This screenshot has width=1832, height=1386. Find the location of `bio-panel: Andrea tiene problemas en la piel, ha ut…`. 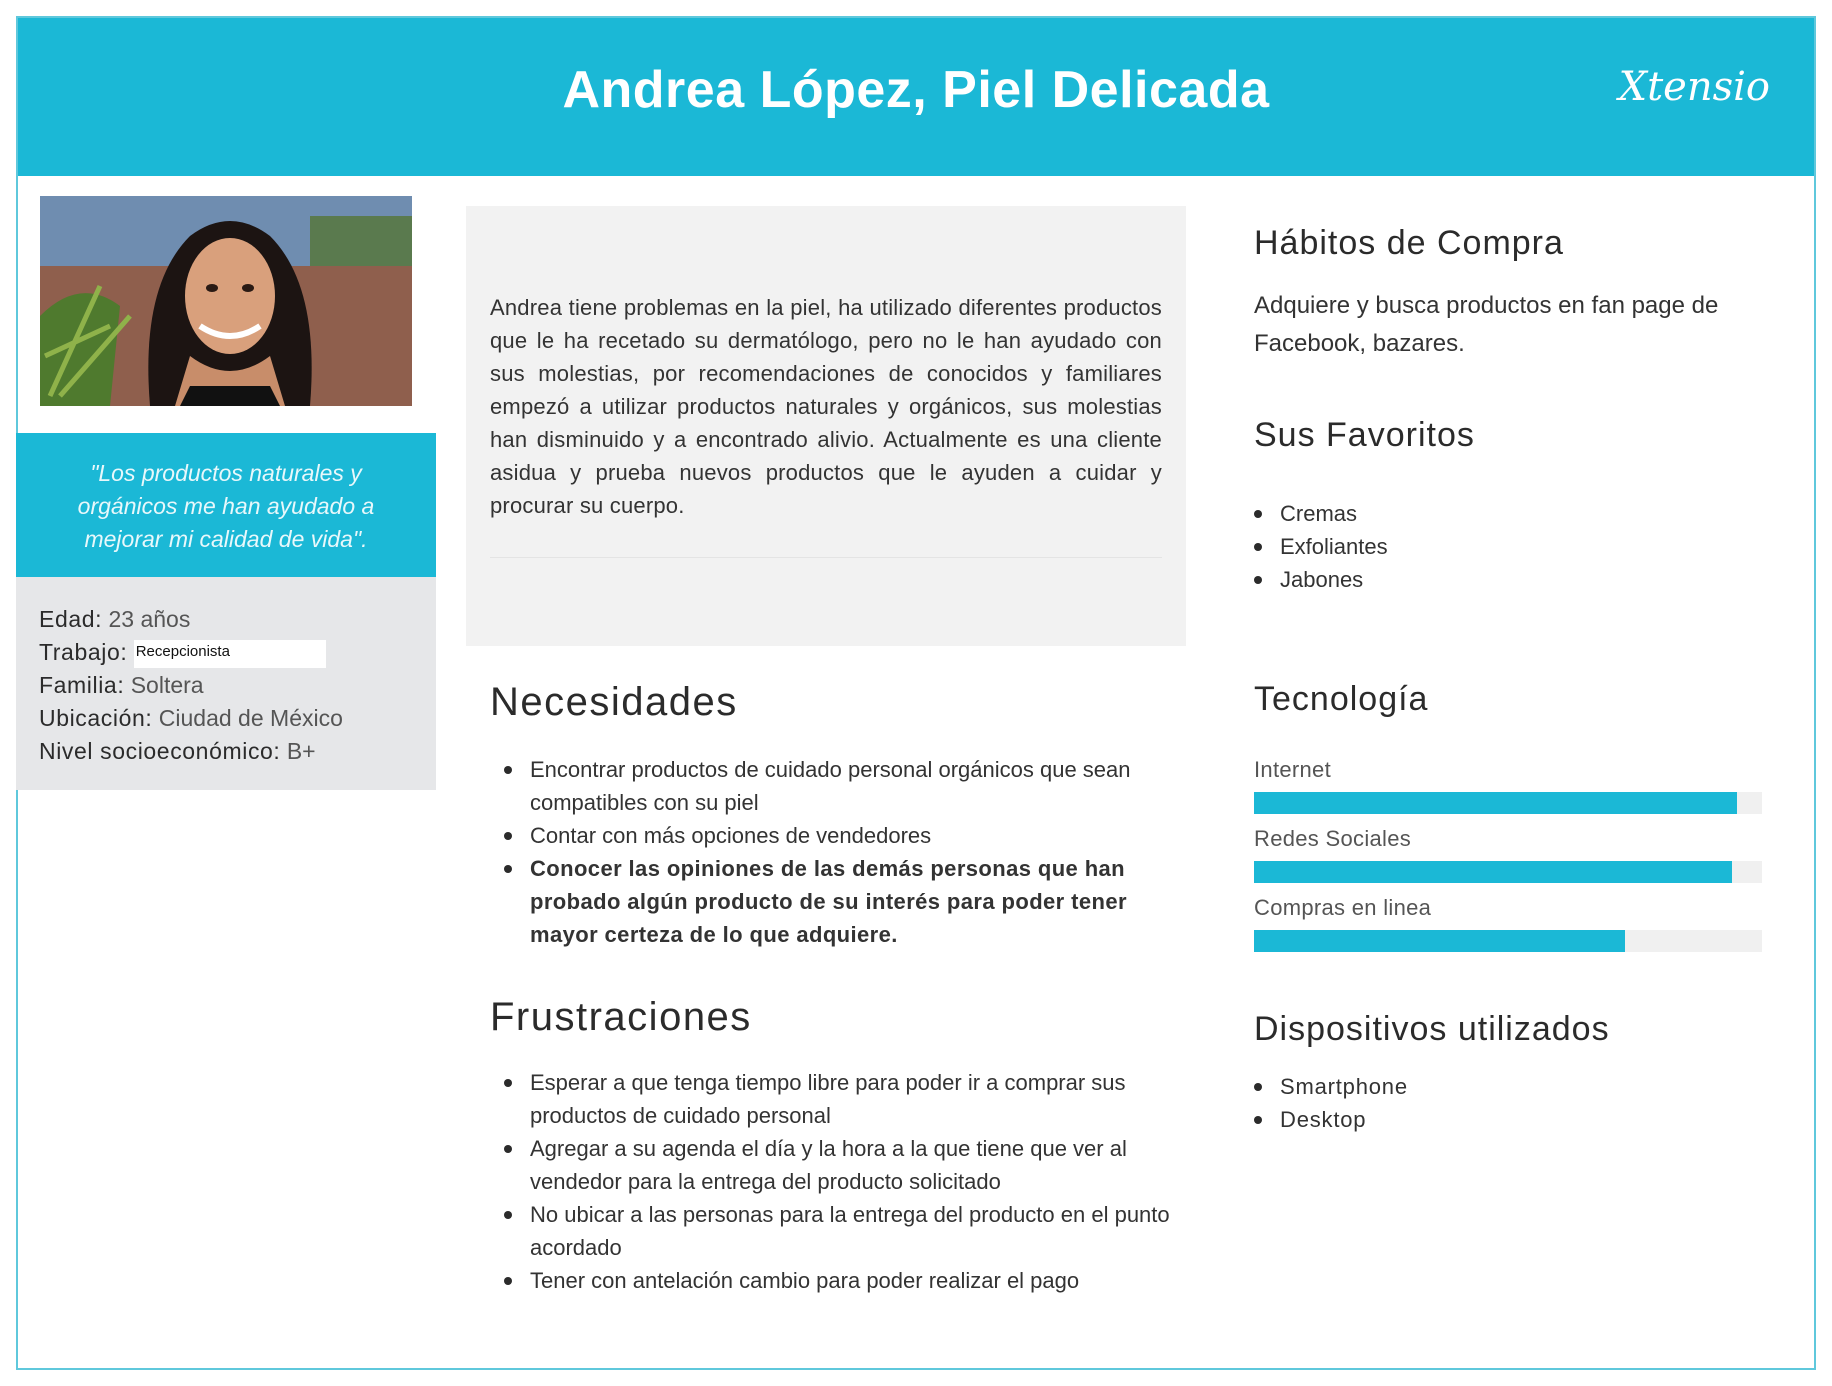

bio-panel: Andrea tiene problemas en la piel, ha ut… is located at coordinates (826, 426).